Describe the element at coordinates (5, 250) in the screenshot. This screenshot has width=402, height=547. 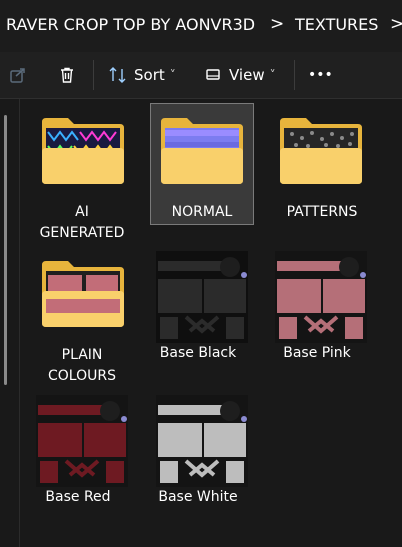
I see `scrollbar` at that location.